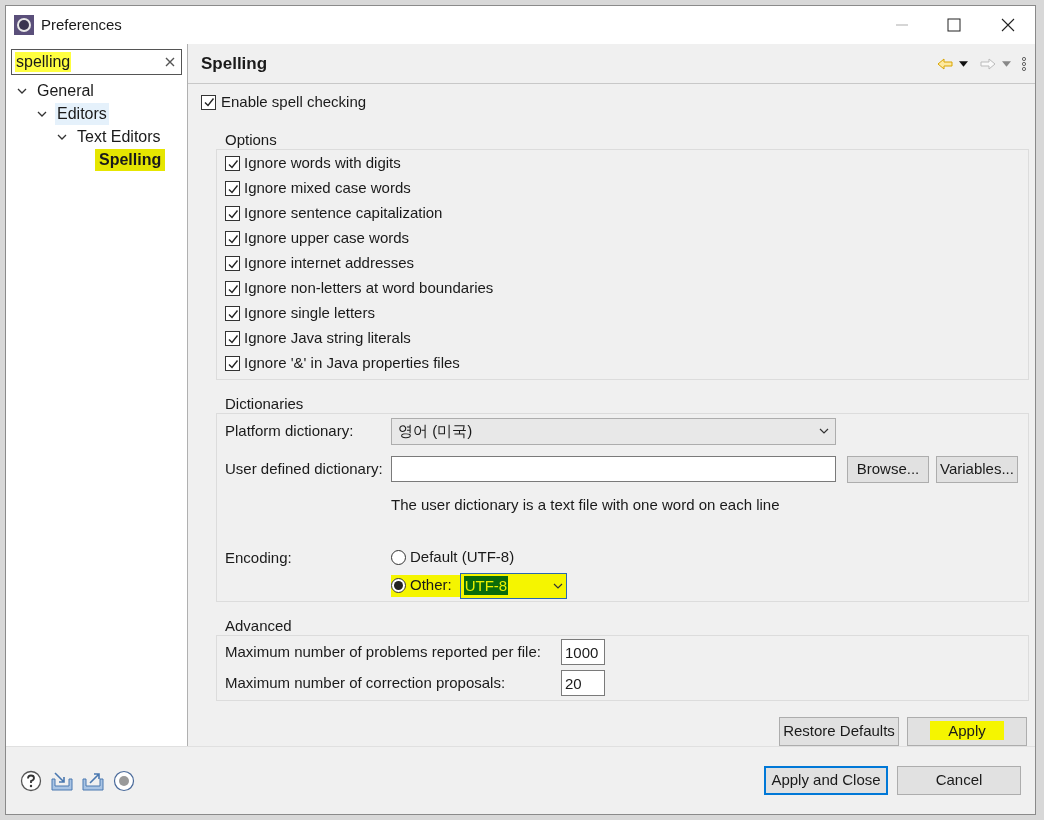 The image size is (1044, 820). I want to click on export-icon, so click(93, 780).